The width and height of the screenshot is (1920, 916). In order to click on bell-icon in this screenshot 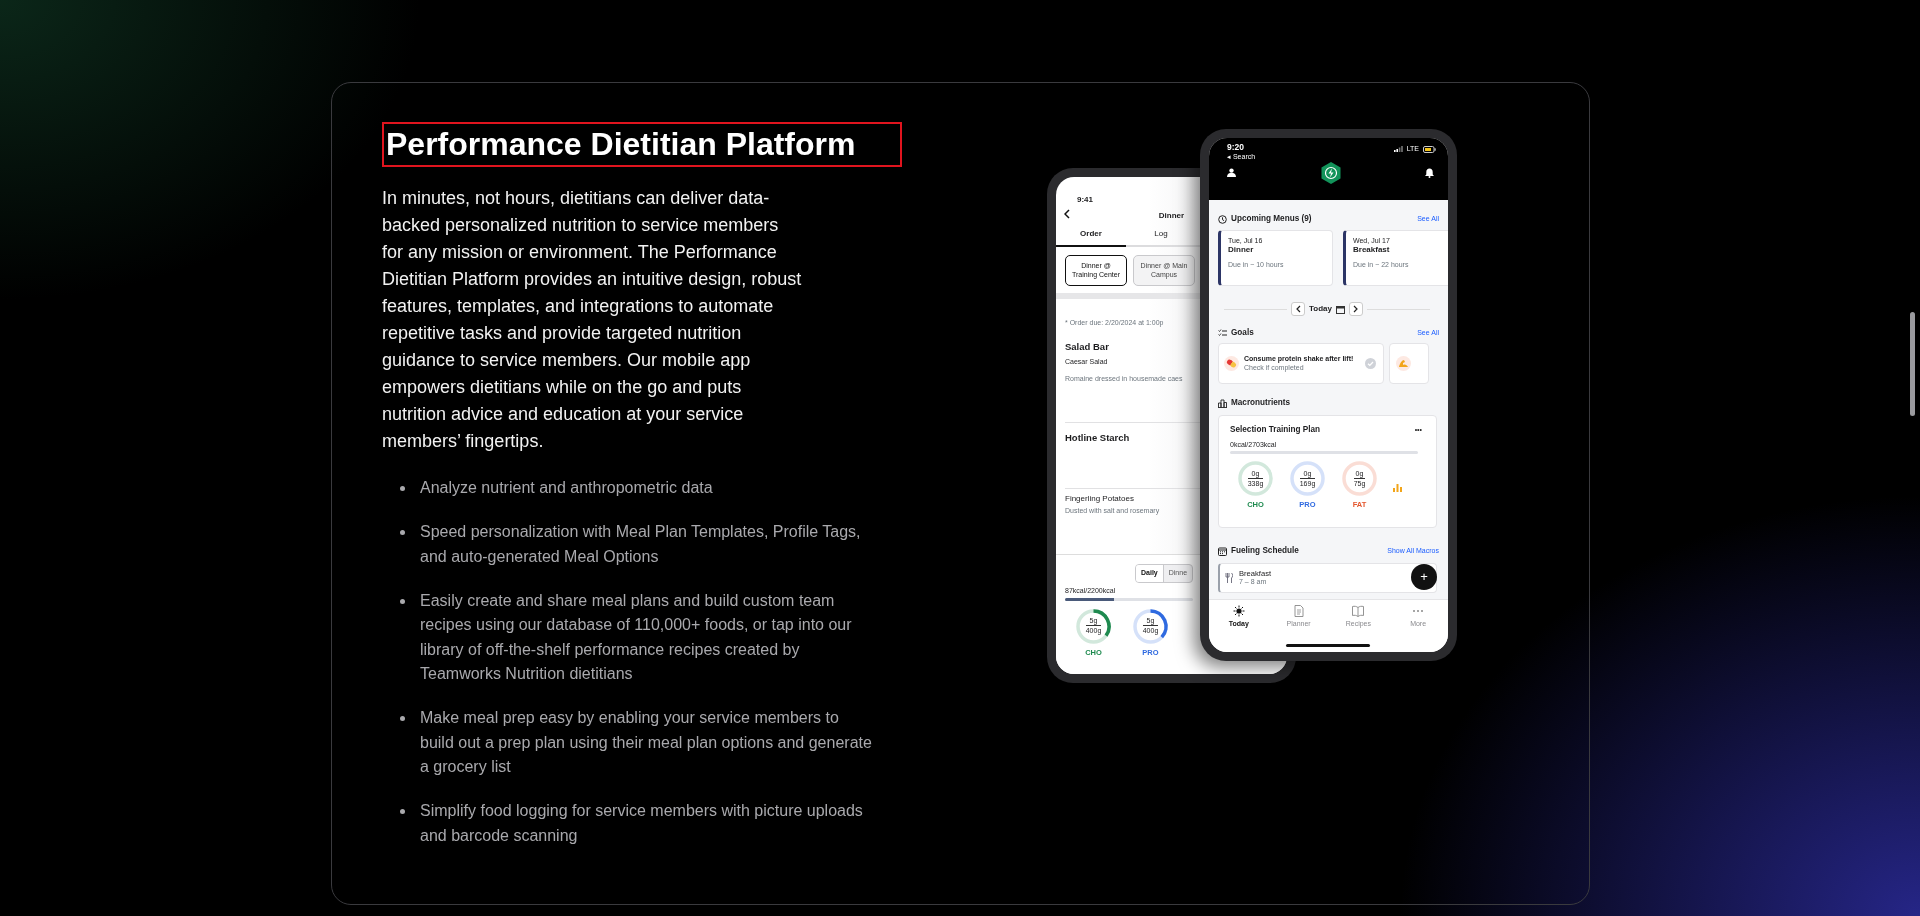, I will do `click(1429, 172)`.